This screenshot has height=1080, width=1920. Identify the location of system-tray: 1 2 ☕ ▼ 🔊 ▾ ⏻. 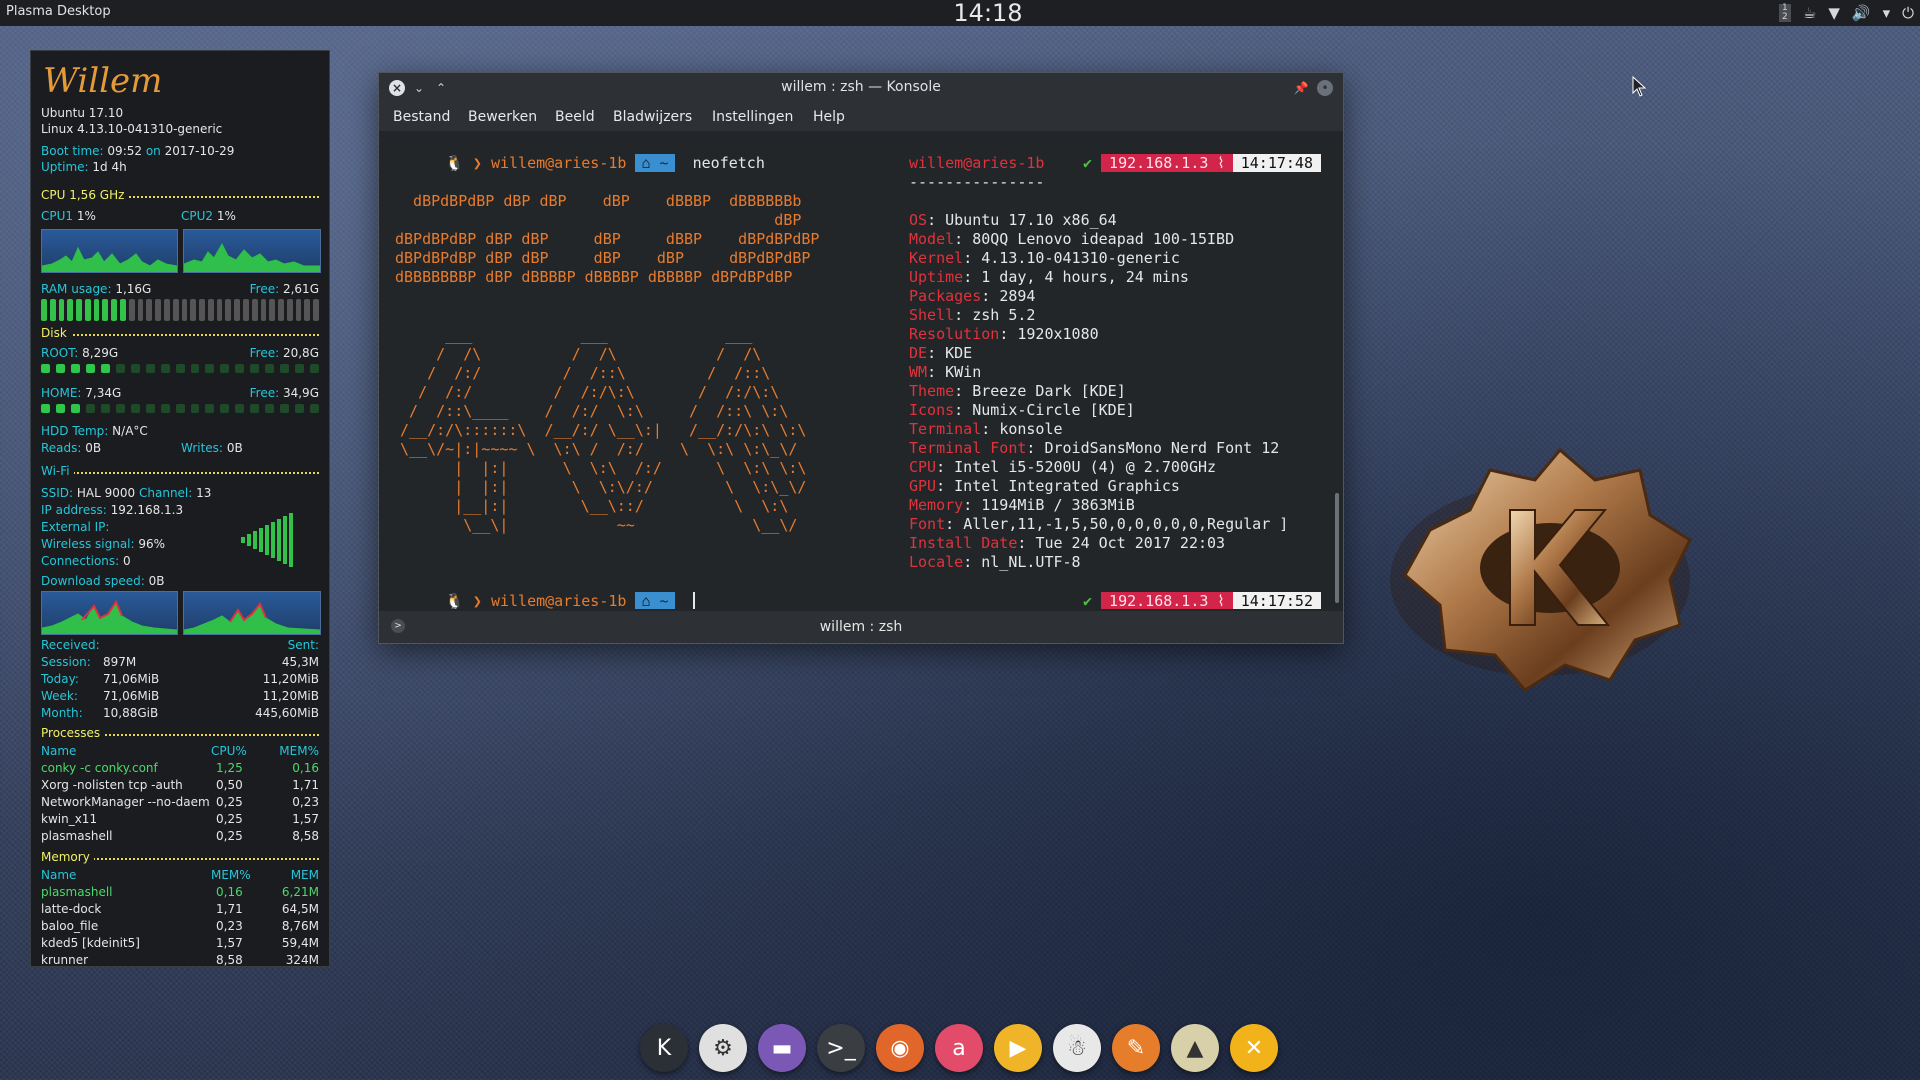
(1846, 13).